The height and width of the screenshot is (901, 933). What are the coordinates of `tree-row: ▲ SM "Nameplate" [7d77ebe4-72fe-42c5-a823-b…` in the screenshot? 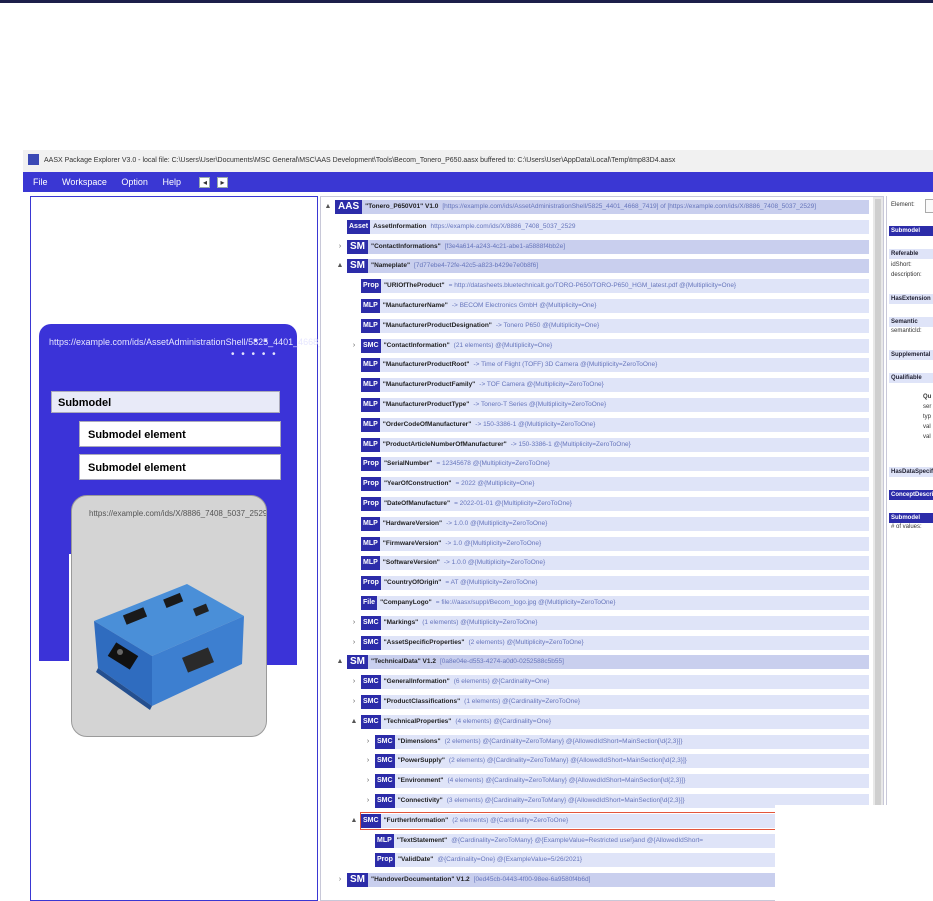 It's located at (603, 266).